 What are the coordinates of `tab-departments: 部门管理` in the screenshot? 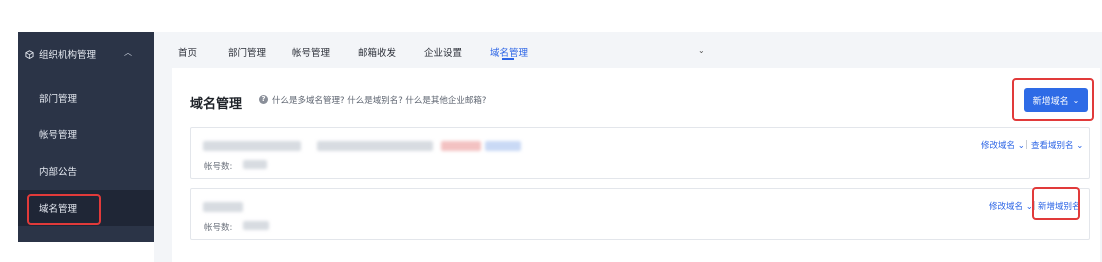 It's located at (247, 52).